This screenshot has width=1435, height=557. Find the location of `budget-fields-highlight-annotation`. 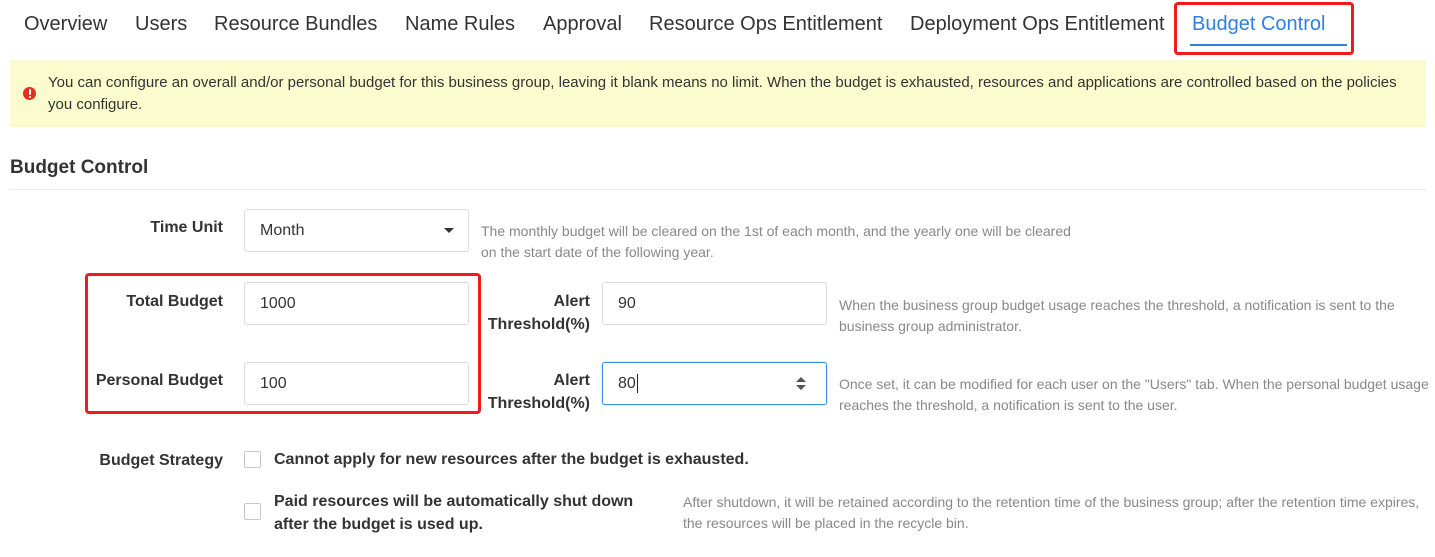

budget-fields-highlight-annotation is located at coordinates (283, 343).